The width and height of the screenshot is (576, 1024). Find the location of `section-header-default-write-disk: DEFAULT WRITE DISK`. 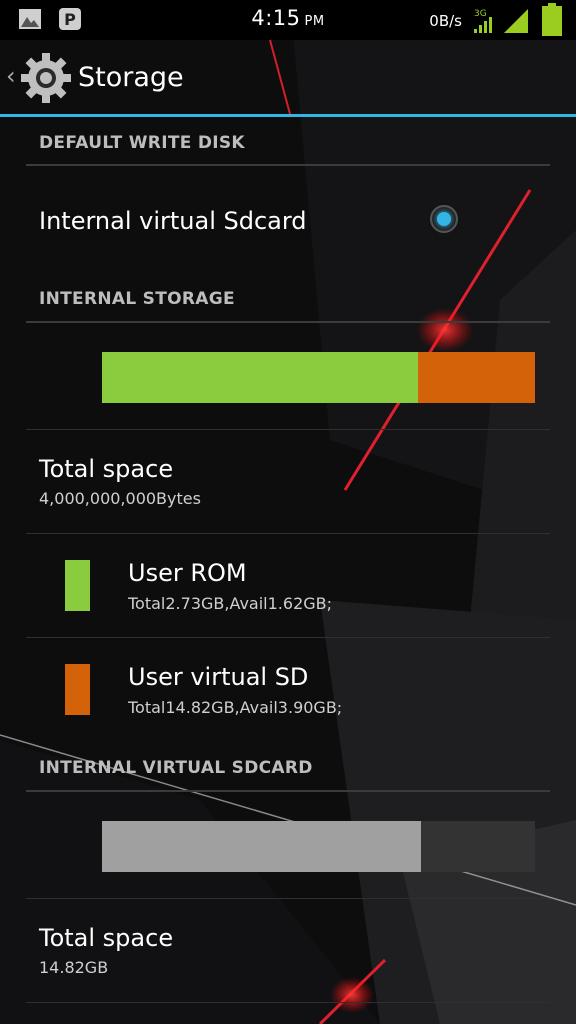

section-header-default-write-disk: DEFAULT WRITE DISK is located at coordinates (142, 143).